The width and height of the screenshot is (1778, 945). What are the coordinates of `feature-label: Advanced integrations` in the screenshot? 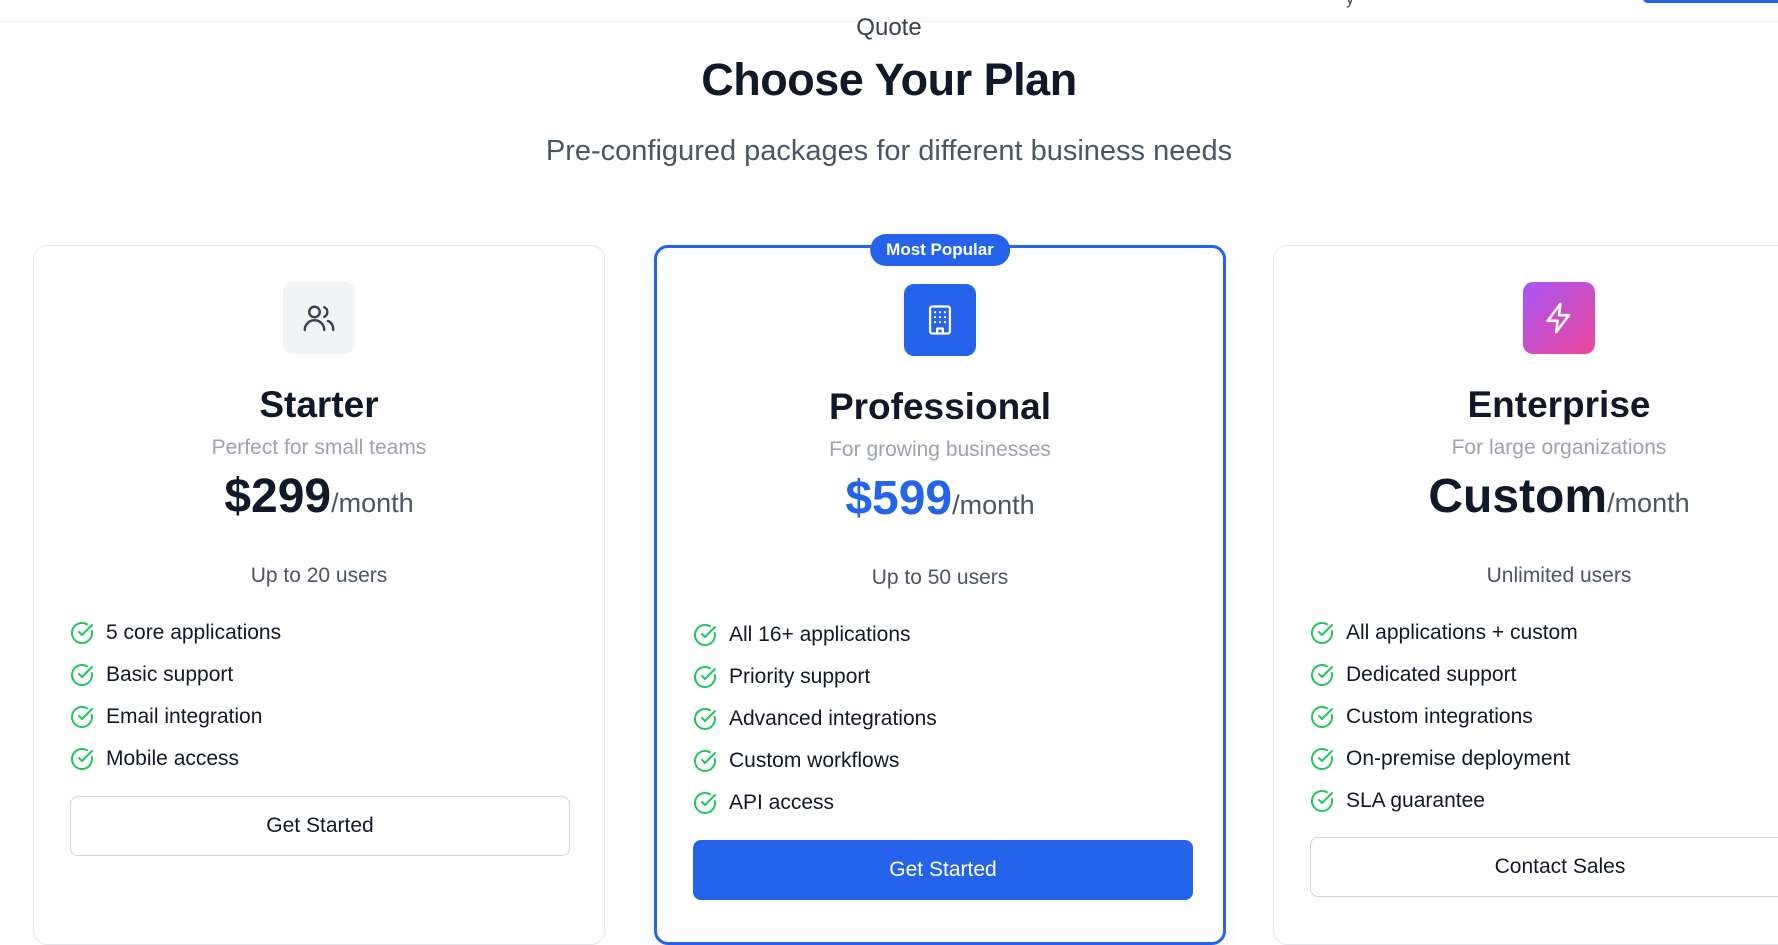 It's located at (833, 718).